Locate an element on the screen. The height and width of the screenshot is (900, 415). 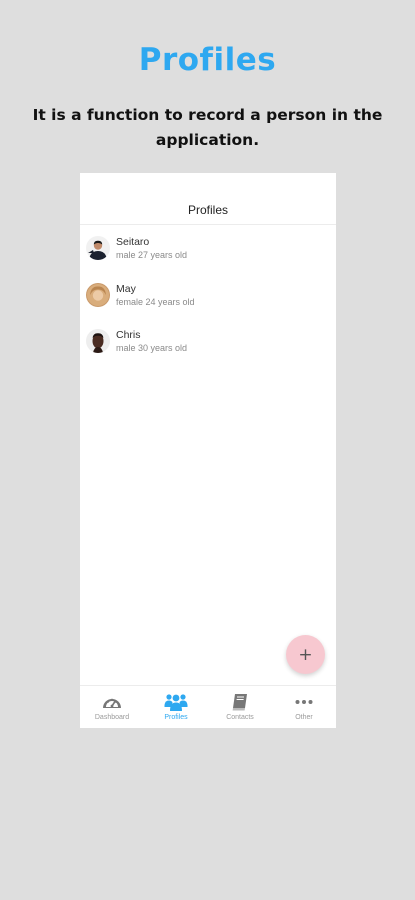
page-title: Profiles is located at coordinates (207, 210).